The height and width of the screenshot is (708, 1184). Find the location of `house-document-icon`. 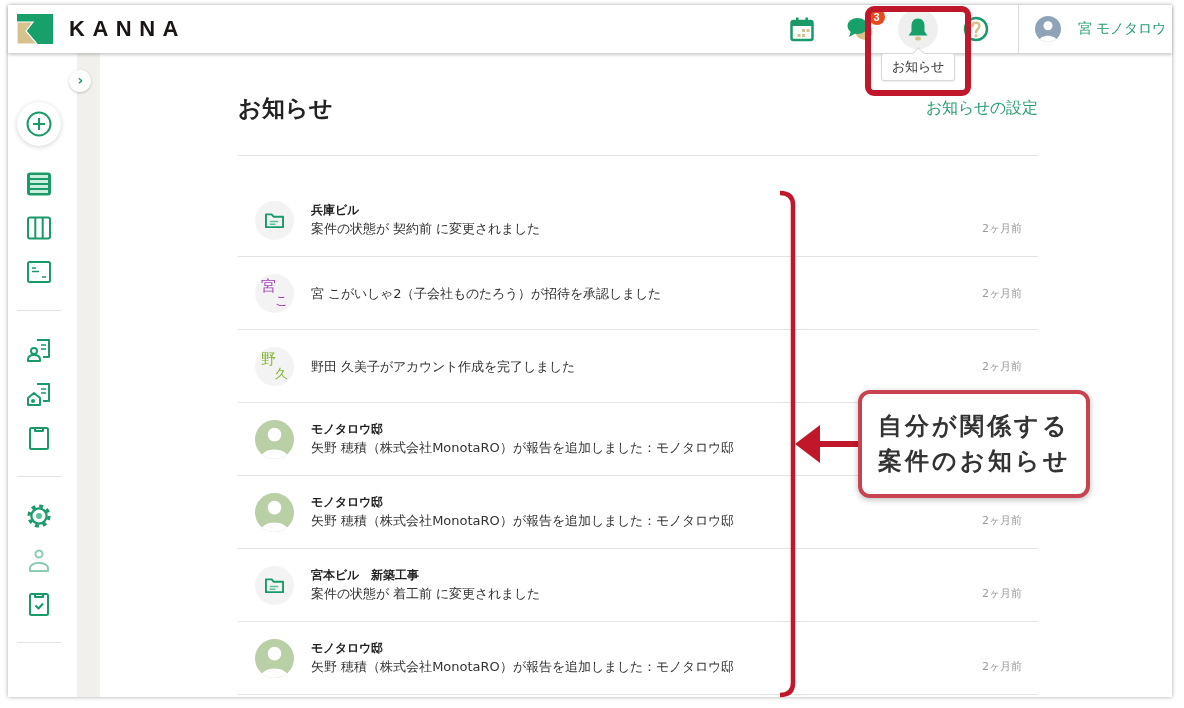

house-document-icon is located at coordinates (39, 394).